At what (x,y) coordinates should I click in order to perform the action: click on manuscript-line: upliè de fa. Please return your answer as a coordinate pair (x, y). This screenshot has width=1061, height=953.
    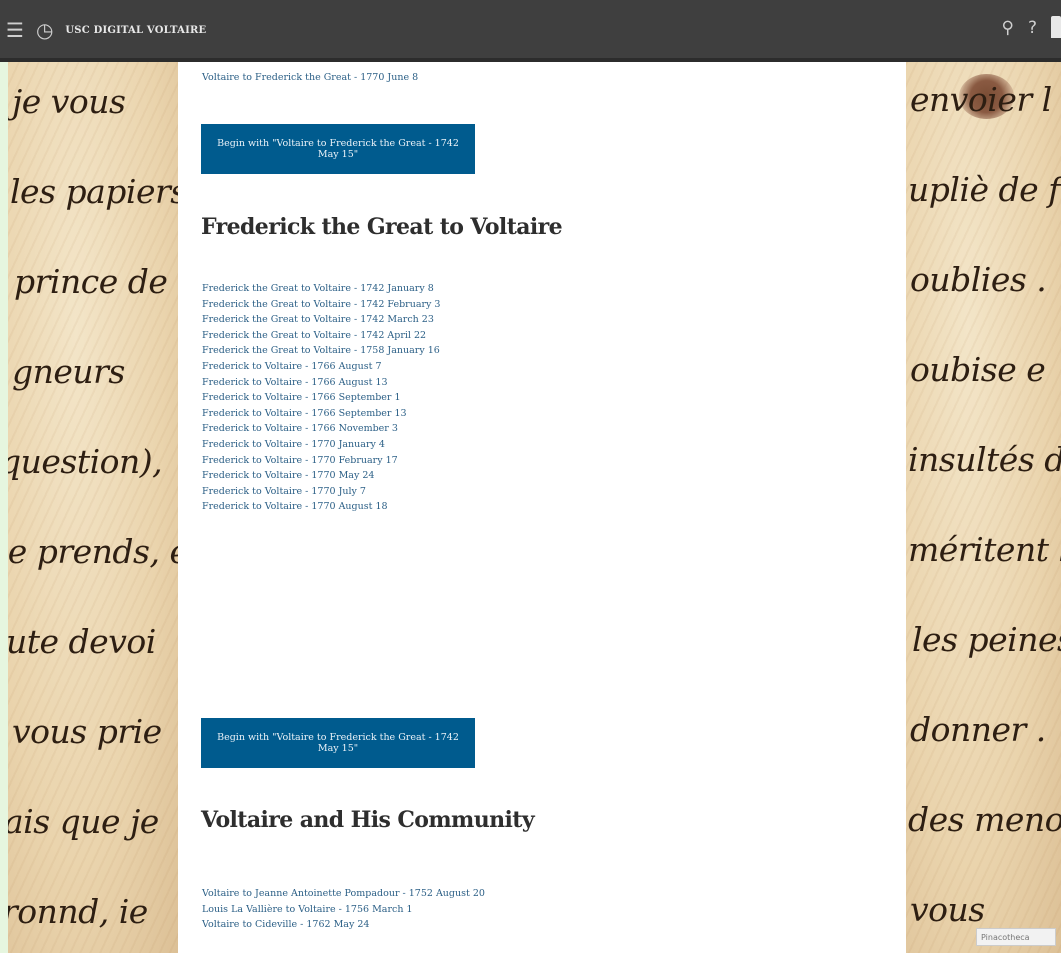
    Looking at the image, I should click on (984, 189).